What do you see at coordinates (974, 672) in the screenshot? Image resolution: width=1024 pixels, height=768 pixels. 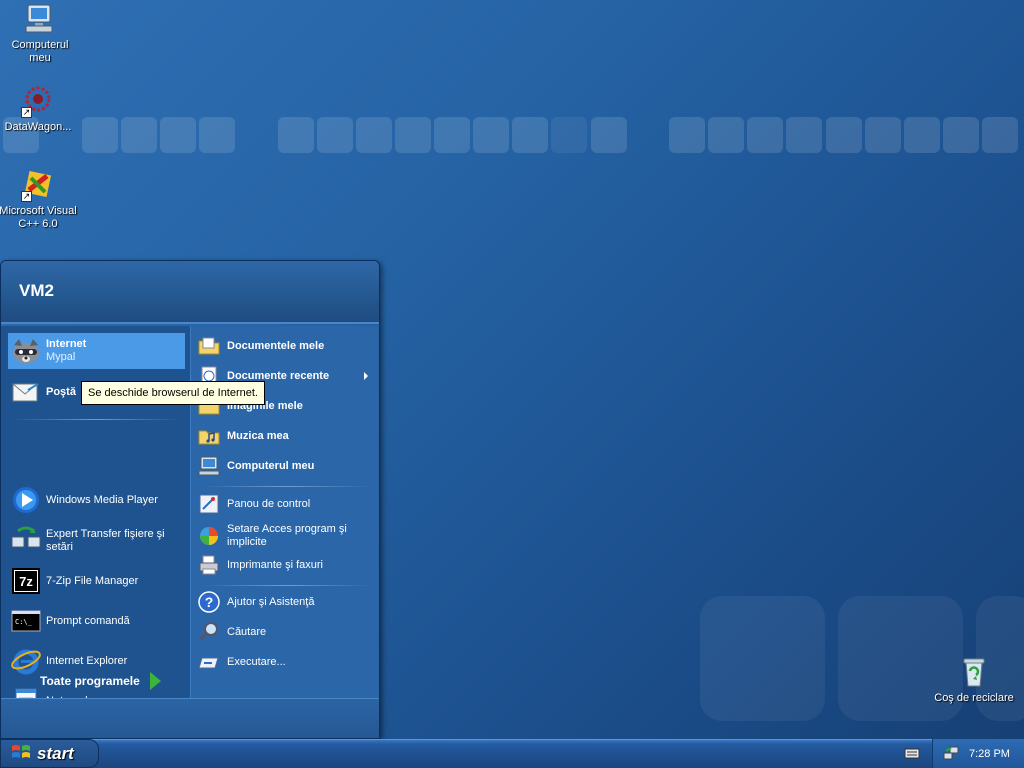 I see `recycle-bin-icon` at bounding box center [974, 672].